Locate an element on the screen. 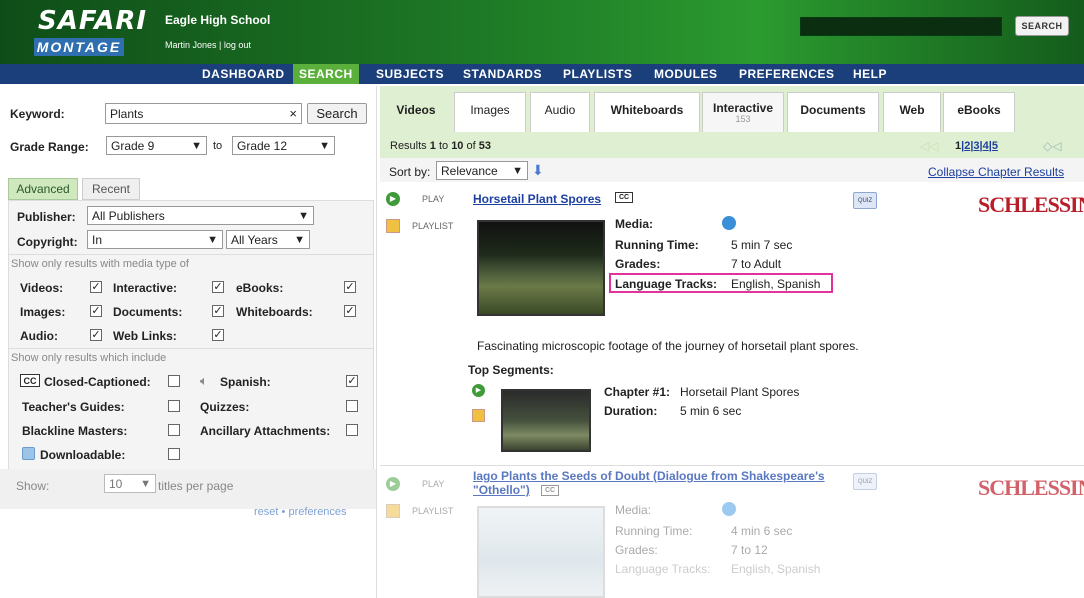 Image resolution: width=1084 pixels, height=598 pixels. include-label-guides: Teacher's Guides: is located at coordinates (73, 407).